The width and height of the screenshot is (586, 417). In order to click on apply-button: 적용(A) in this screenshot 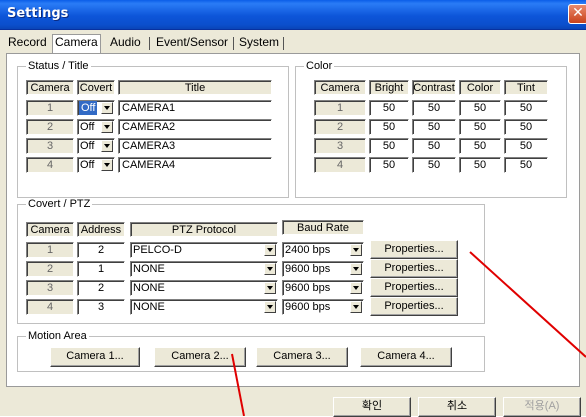, I will do `click(542, 407)`.